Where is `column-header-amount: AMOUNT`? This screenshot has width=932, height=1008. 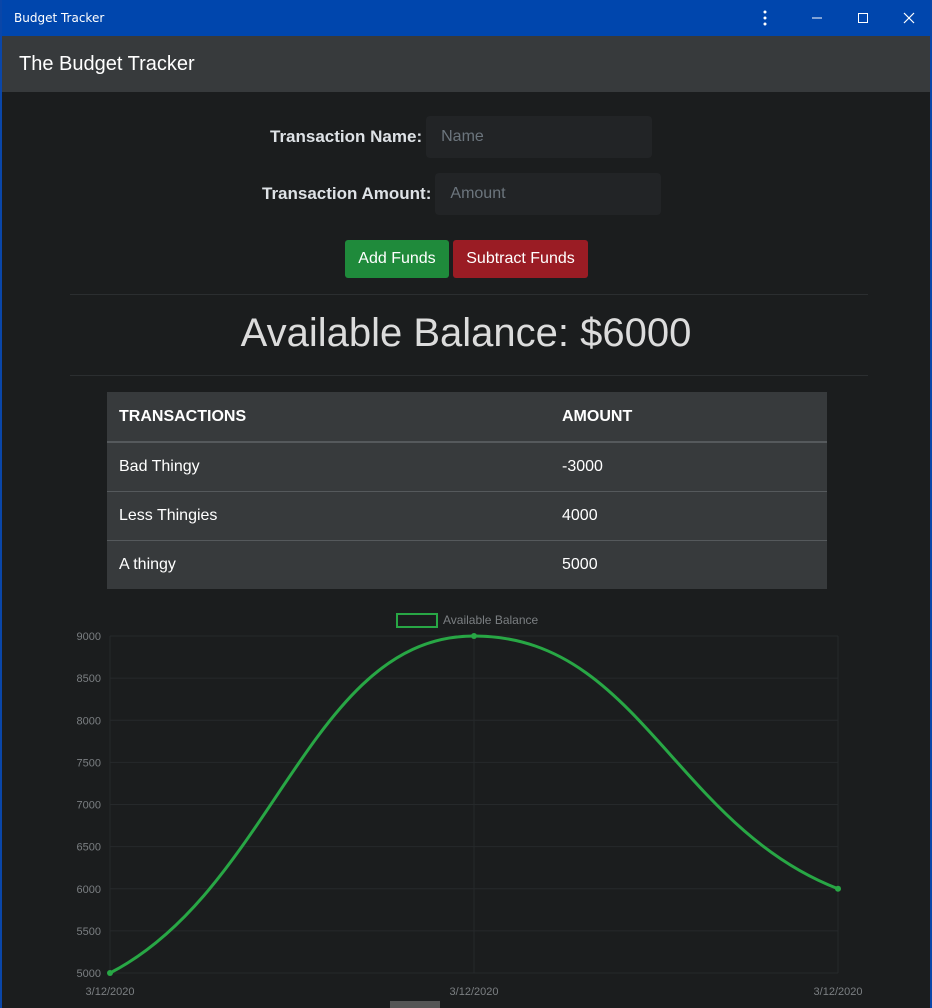 column-header-amount: AMOUNT is located at coordinates (688, 417).